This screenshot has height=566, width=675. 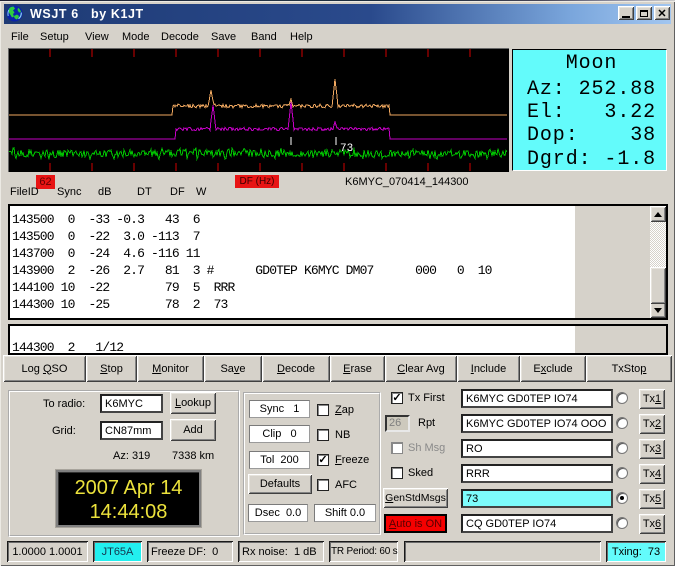 I want to click on svg-text: 73, so click(x=346, y=149).